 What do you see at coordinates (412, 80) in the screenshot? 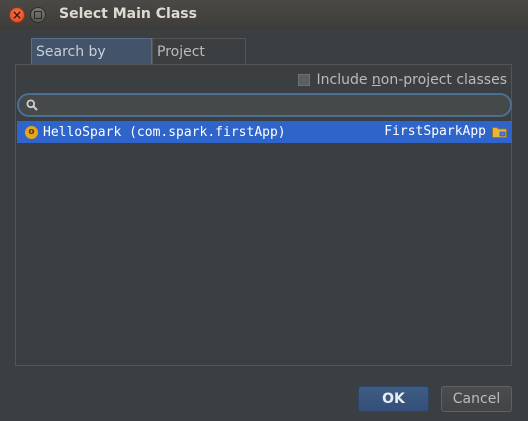
I see `include-non-project-label: Include non-project classes` at bounding box center [412, 80].